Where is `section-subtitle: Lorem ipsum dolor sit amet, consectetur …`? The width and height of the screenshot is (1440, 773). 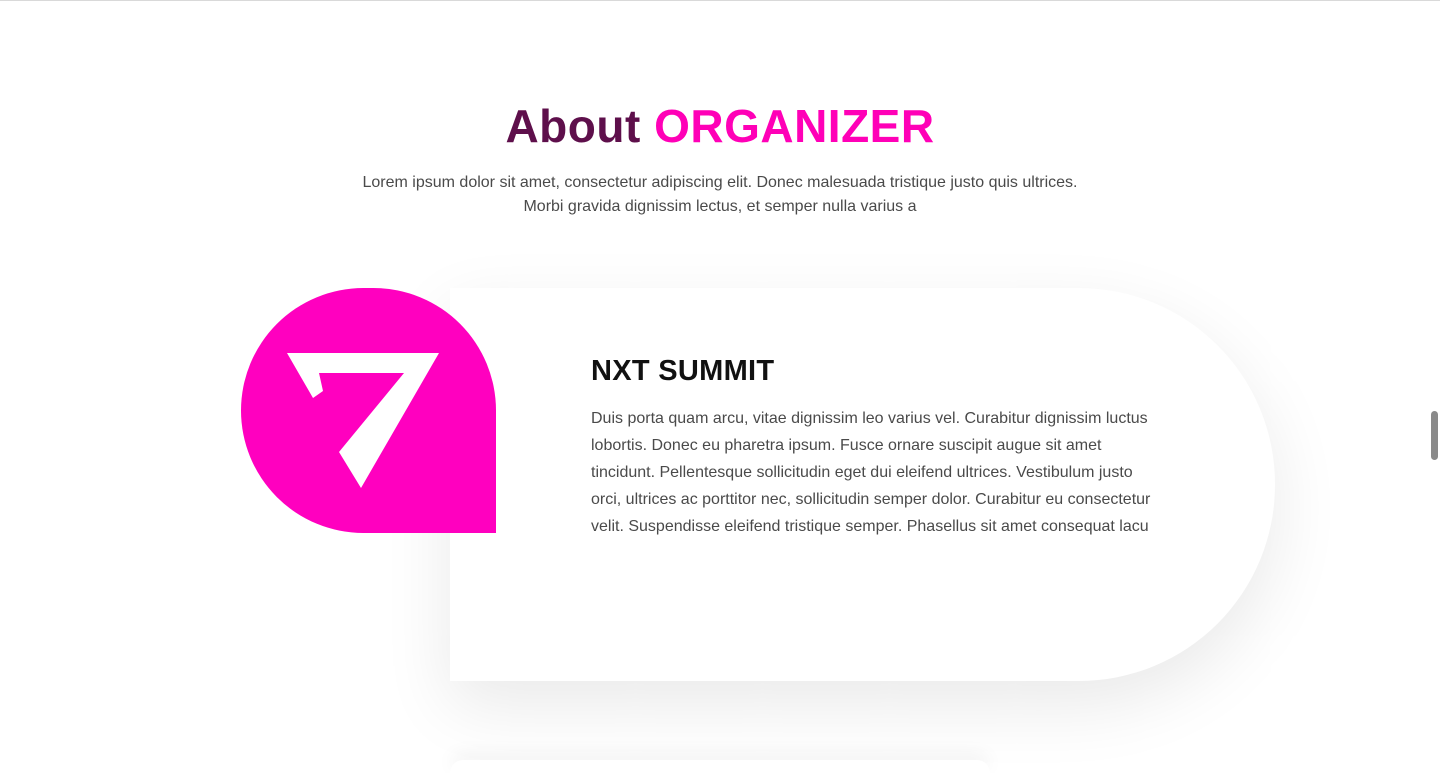 section-subtitle: Lorem ipsum dolor sit amet, consectetur … is located at coordinates (720, 194).